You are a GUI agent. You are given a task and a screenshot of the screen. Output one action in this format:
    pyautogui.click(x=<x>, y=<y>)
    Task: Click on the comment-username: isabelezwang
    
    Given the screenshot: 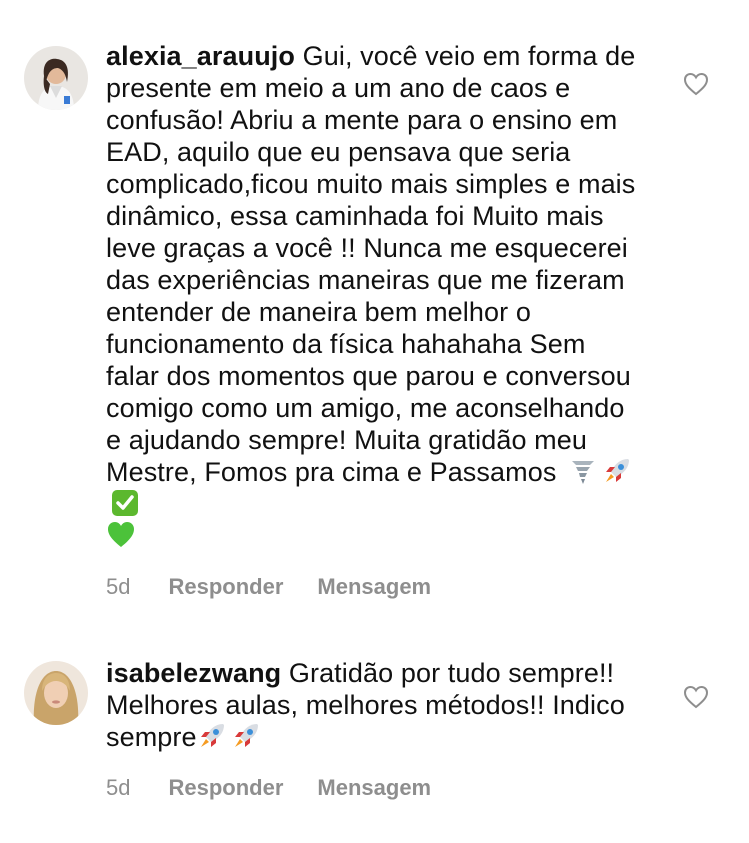 What is the action you would take?
    pyautogui.click(x=193, y=673)
    